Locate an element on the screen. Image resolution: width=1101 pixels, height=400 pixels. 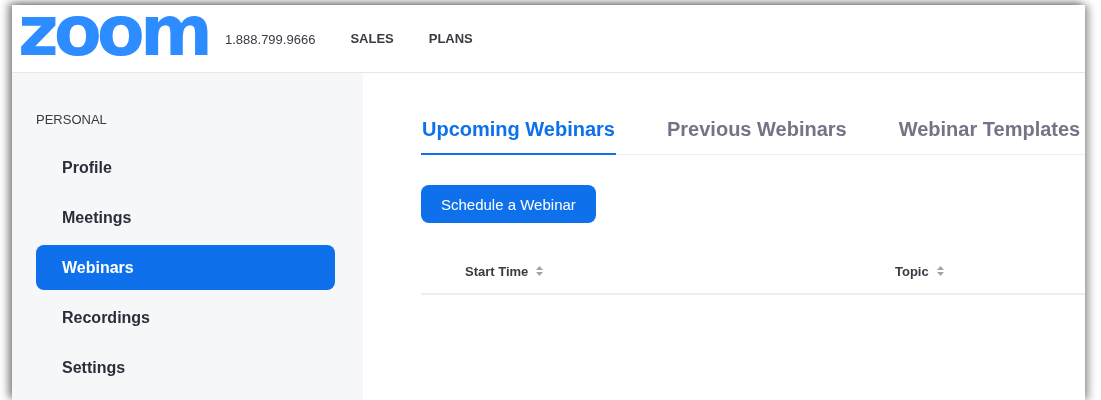
tab: Upcoming Webinars is located at coordinates (518, 132).